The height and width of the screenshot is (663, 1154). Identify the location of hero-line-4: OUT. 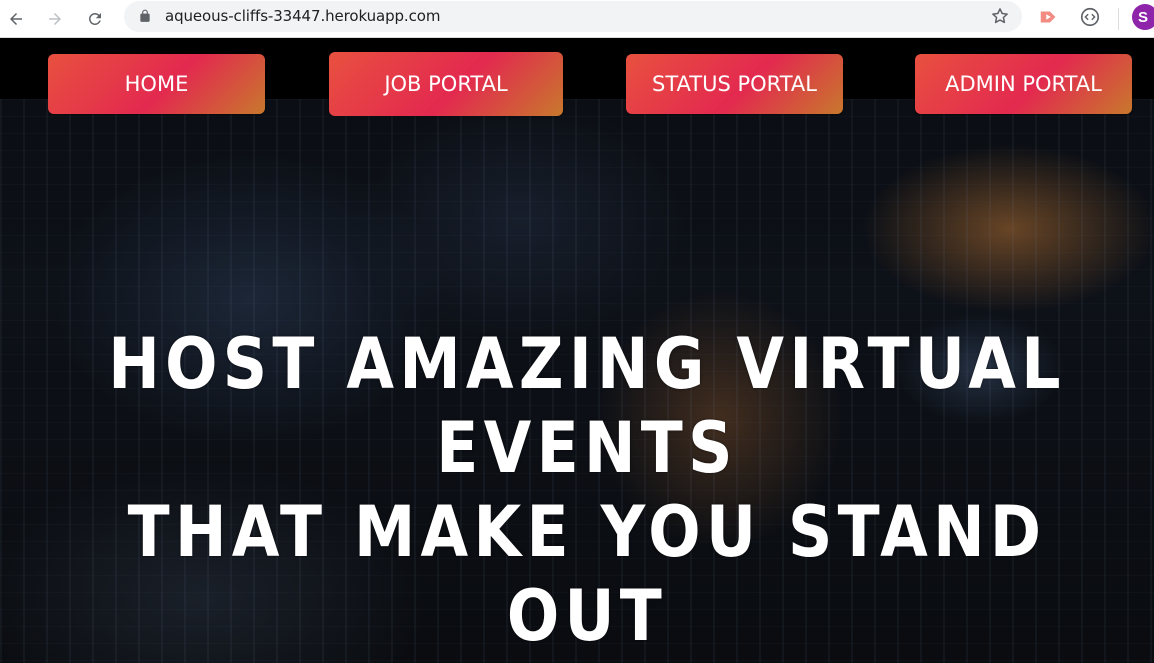
(587, 616).